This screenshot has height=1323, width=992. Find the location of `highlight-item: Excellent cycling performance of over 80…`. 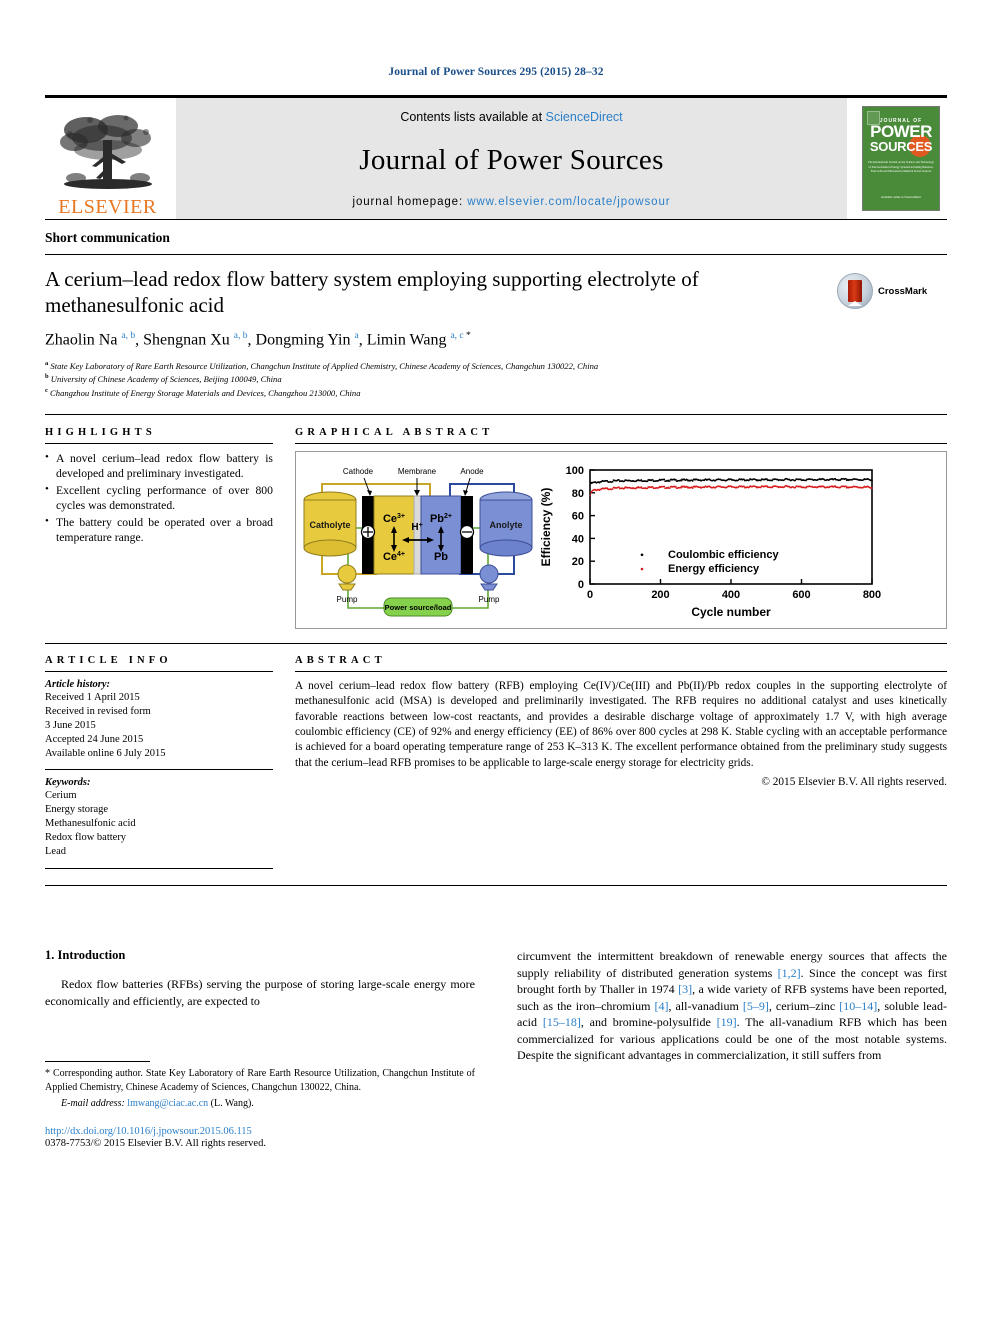

highlight-item: Excellent cycling performance of over 80… is located at coordinates (159, 498).